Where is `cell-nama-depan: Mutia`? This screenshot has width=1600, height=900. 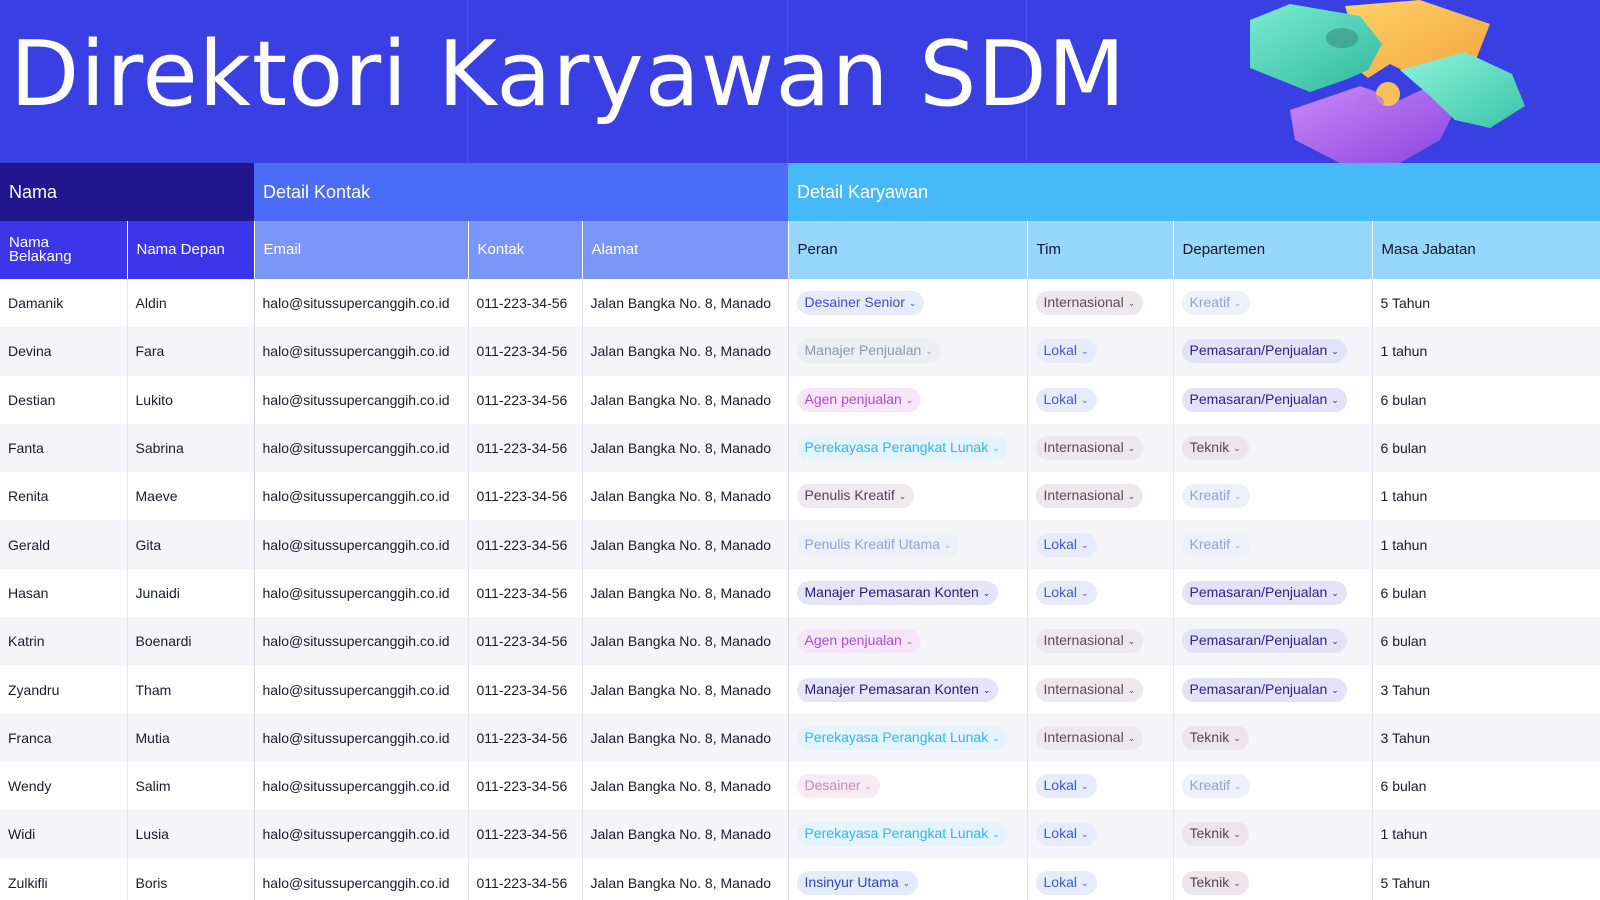
cell-nama-depan: Mutia is located at coordinates (191, 737).